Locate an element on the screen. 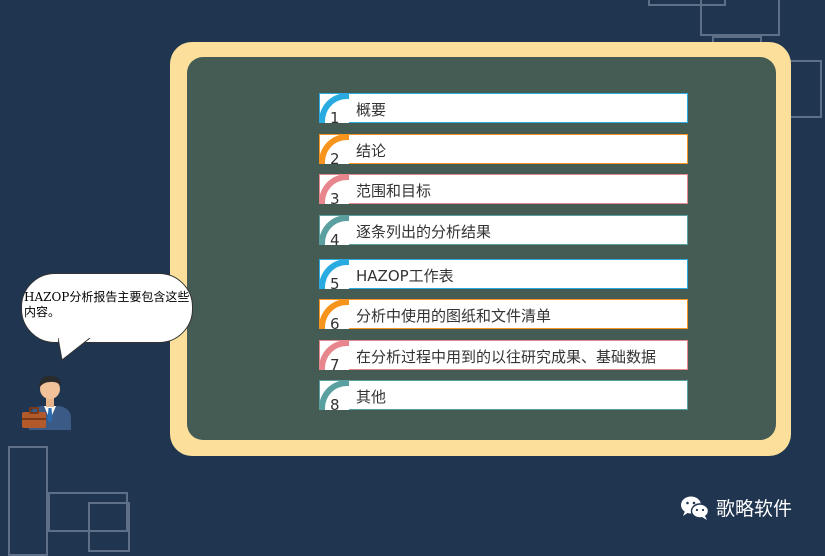 The height and width of the screenshot is (556, 825). list-item: 1 概要 is located at coordinates (503, 110).